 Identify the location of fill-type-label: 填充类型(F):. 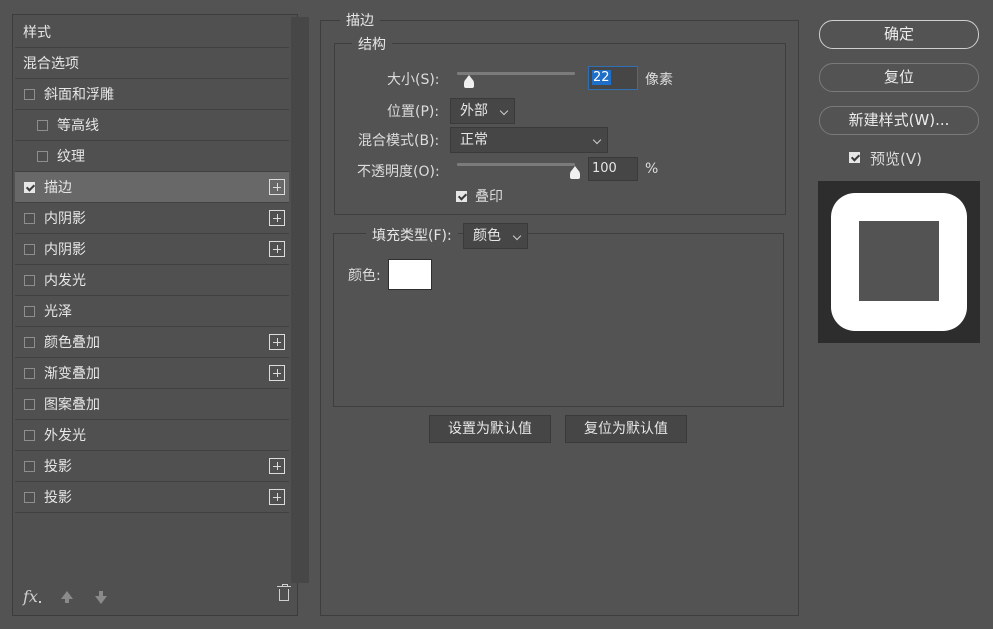
(412, 235).